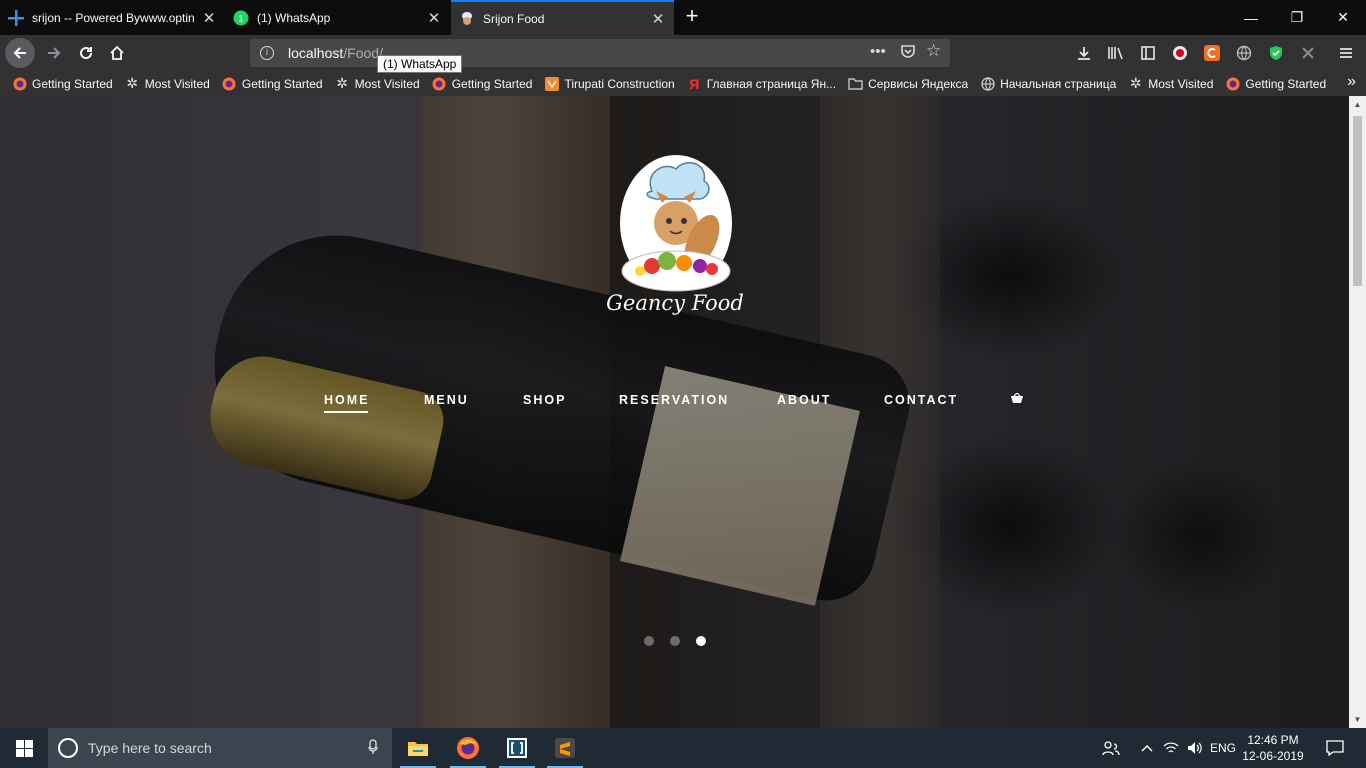 The width and height of the screenshot is (1366, 768). Describe the element at coordinates (565, 748) in the screenshot. I see `sublime-text-icon` at that location.